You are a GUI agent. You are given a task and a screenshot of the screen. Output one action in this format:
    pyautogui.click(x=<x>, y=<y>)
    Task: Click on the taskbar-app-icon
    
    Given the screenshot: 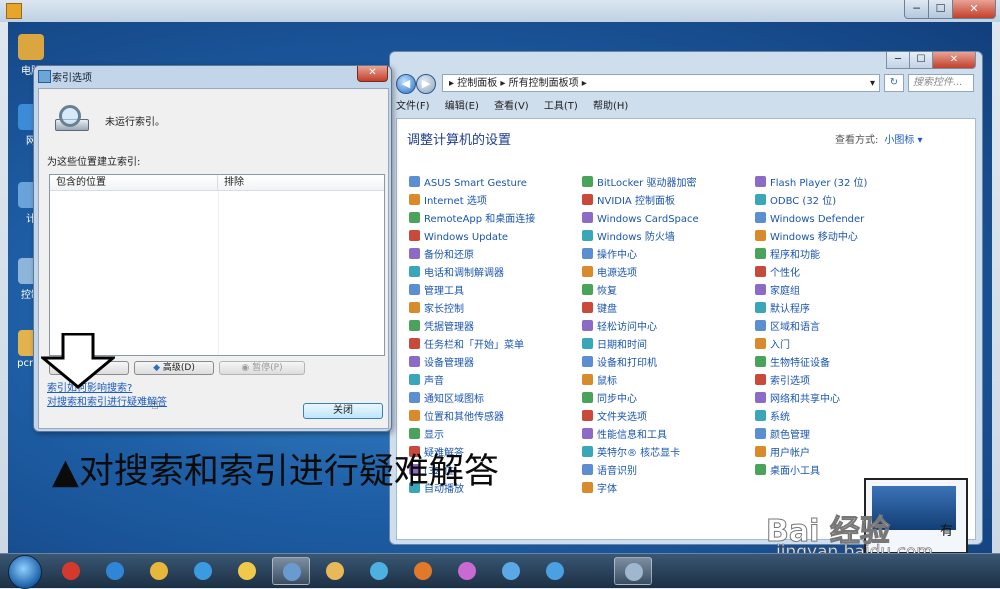 What is the action you would take?
    pyautogui.click(x=203, y=571)
    